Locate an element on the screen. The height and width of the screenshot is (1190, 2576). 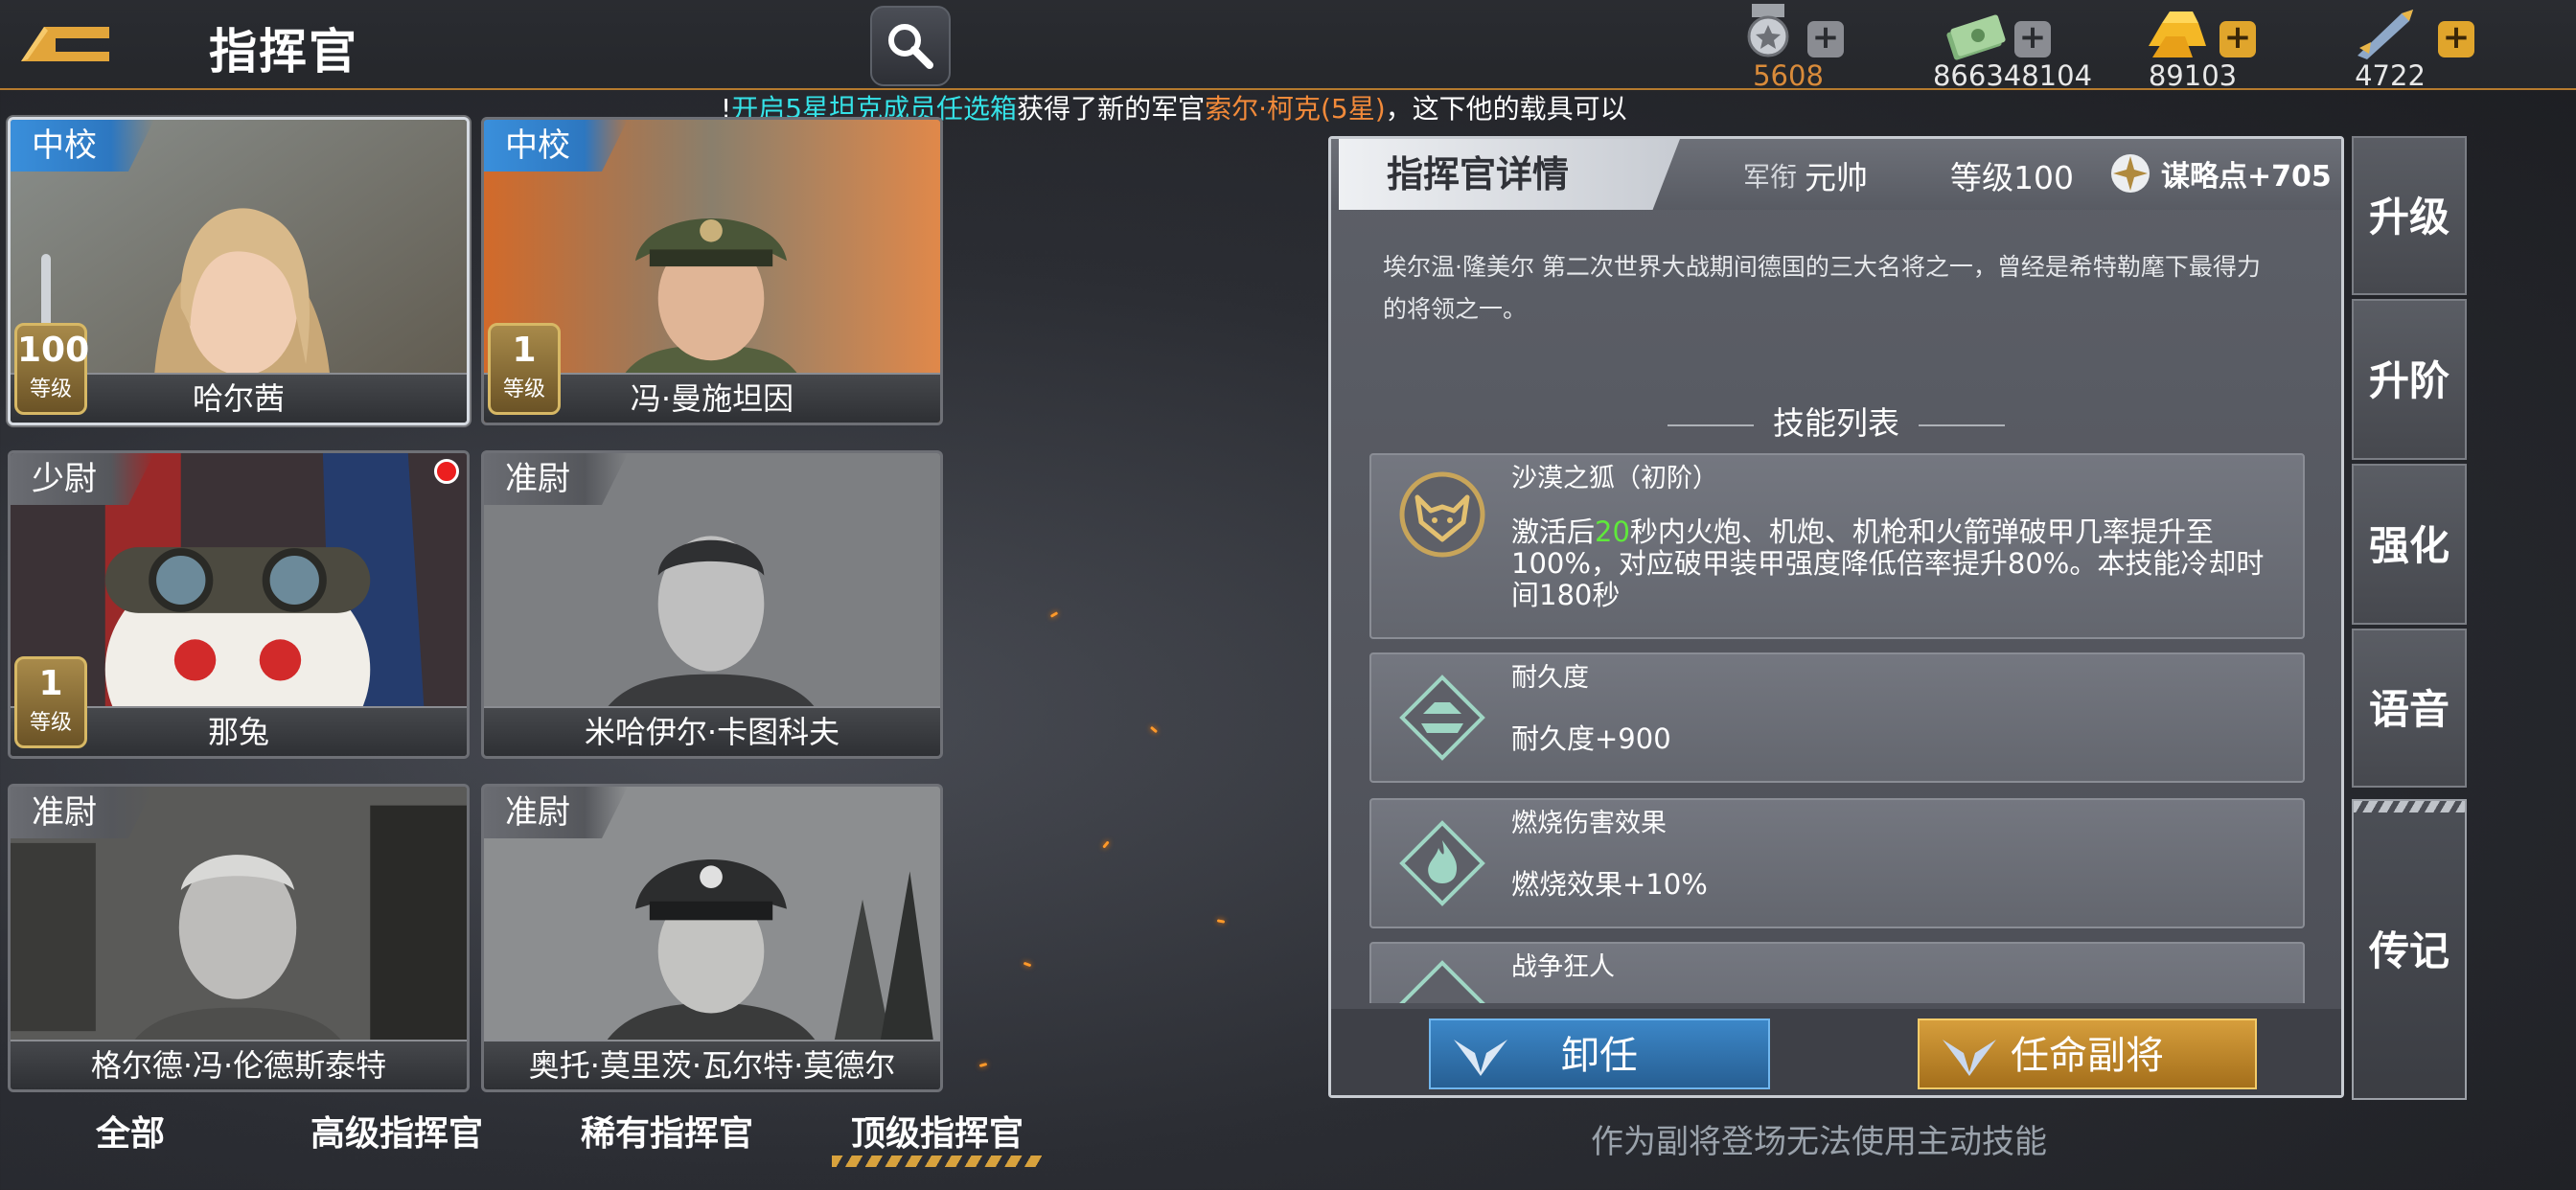
level-number: 100 is located at coordinates (53, 350).